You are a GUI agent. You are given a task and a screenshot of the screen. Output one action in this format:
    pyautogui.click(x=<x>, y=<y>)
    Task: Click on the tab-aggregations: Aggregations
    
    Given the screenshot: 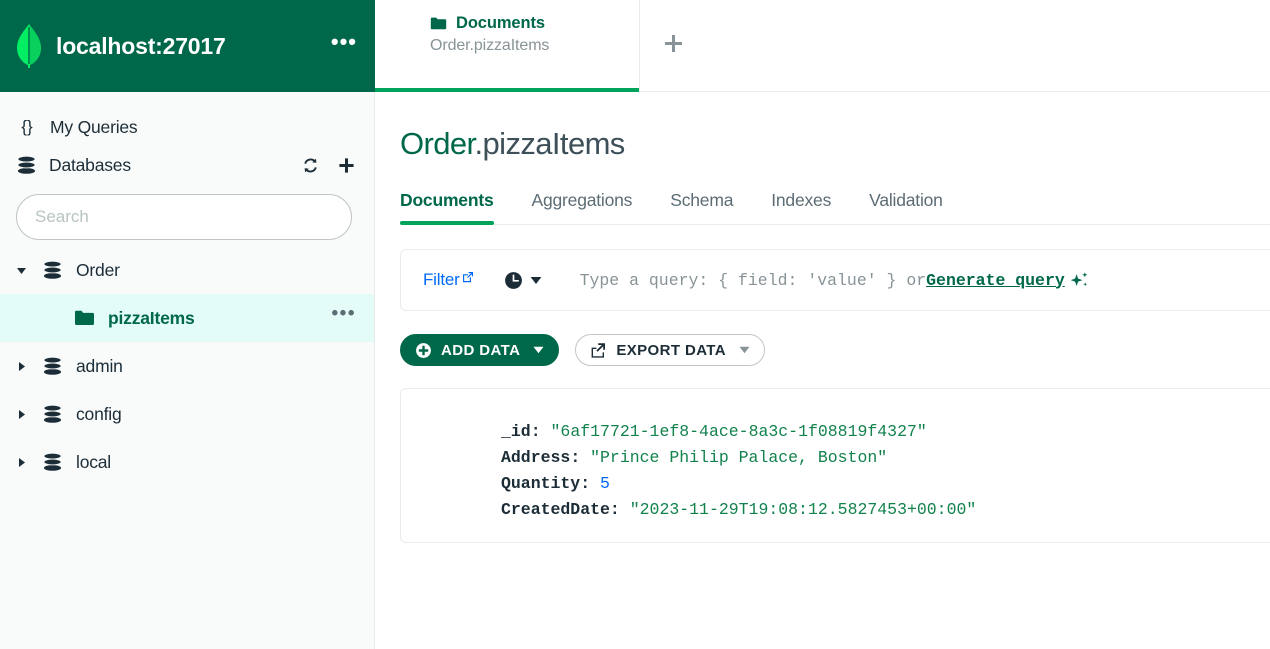 What is the action you would take?
    pyautogui.click(x=582, y=207)
    